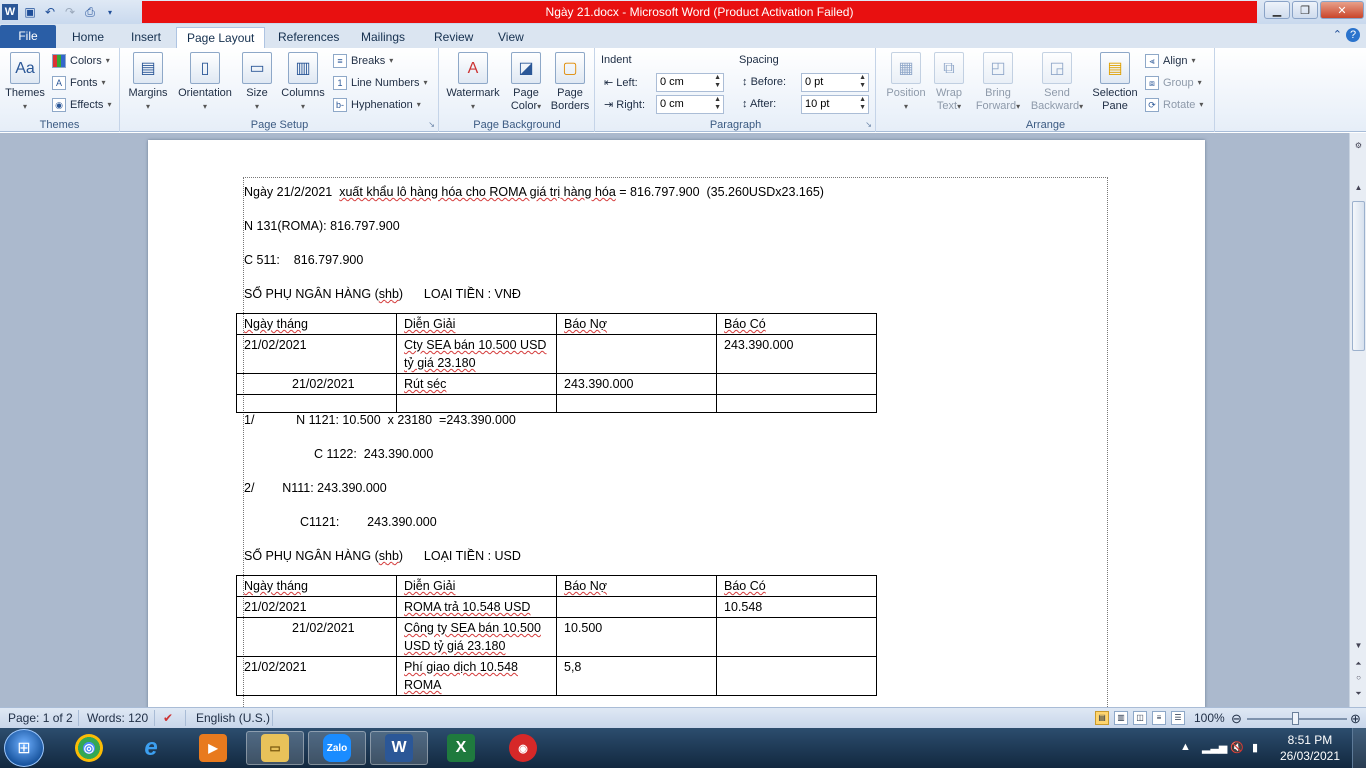 The width and height of the screenshot is (1366, 768). Describe the element at coordinates (473, 82) in the screenshot. I see `watermark-button: A Watermark ▾` at that location.